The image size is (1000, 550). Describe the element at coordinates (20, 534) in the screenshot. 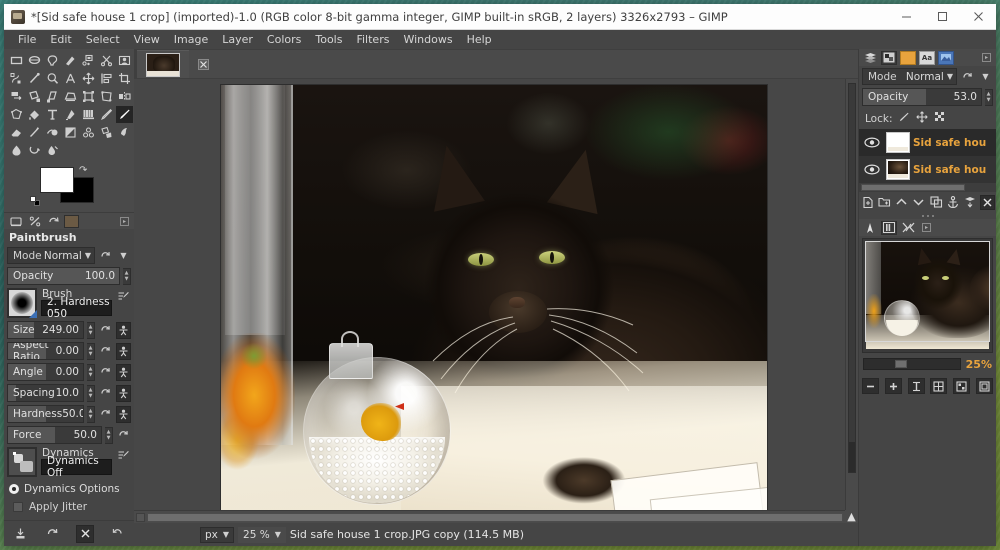

I see `save-tool-options-icon` at that location.